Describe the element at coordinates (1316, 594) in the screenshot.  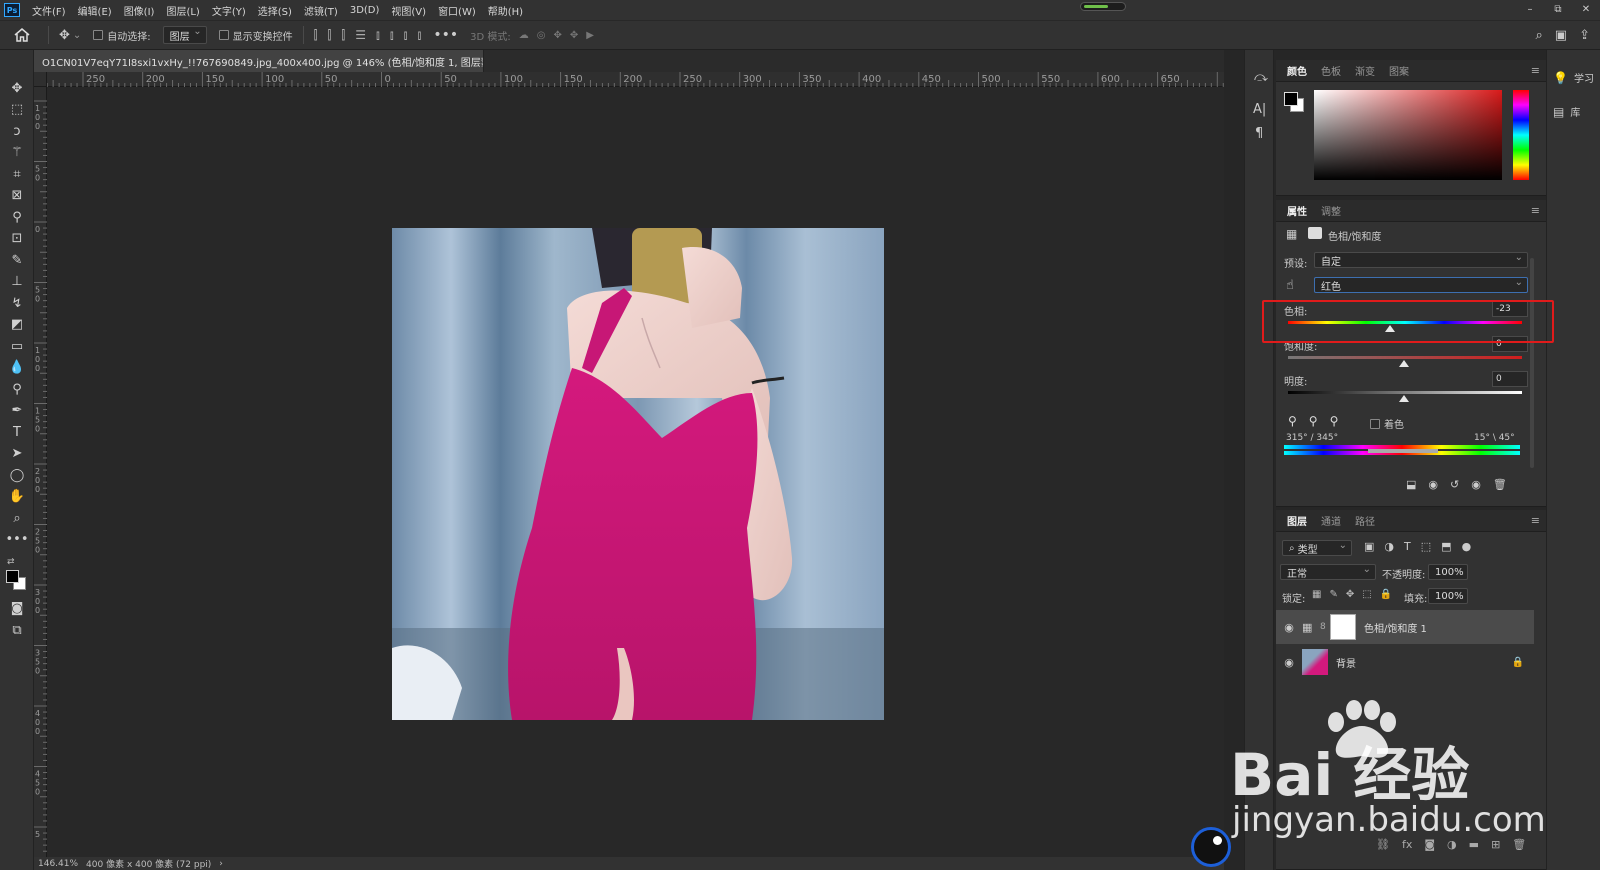
I see `lock-transparency-icon: ▦` at that location.